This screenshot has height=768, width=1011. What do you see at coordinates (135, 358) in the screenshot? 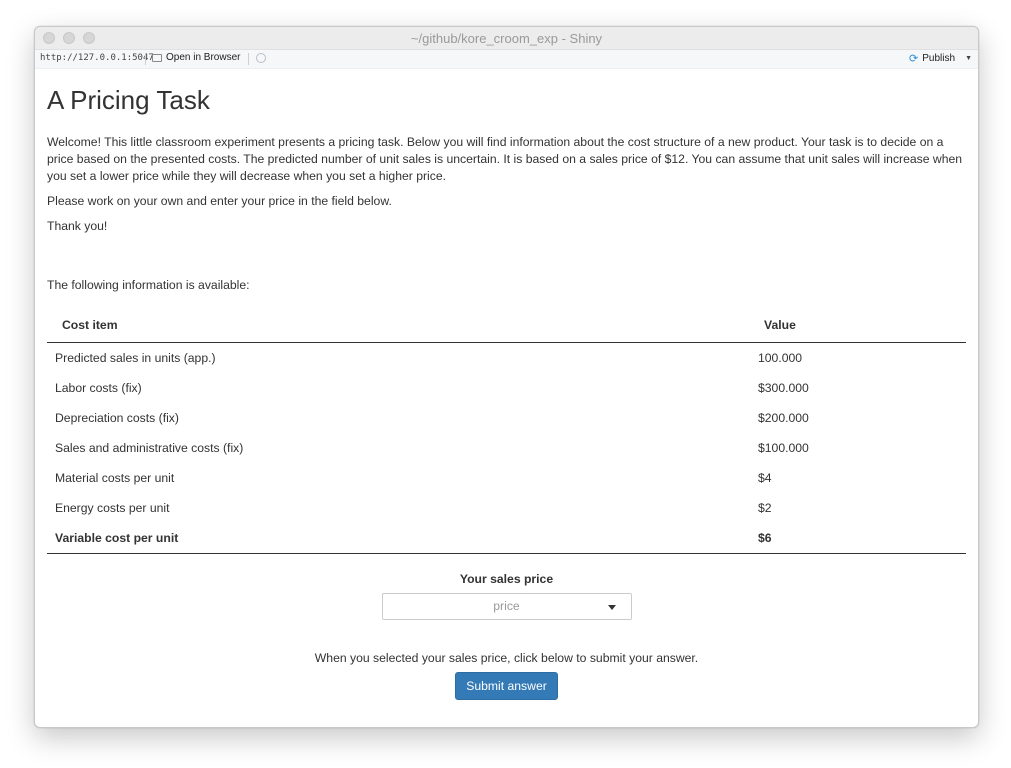
I see `cost-item-cell: Predicted sales in units (app.)` at bounding box center [135, 358].